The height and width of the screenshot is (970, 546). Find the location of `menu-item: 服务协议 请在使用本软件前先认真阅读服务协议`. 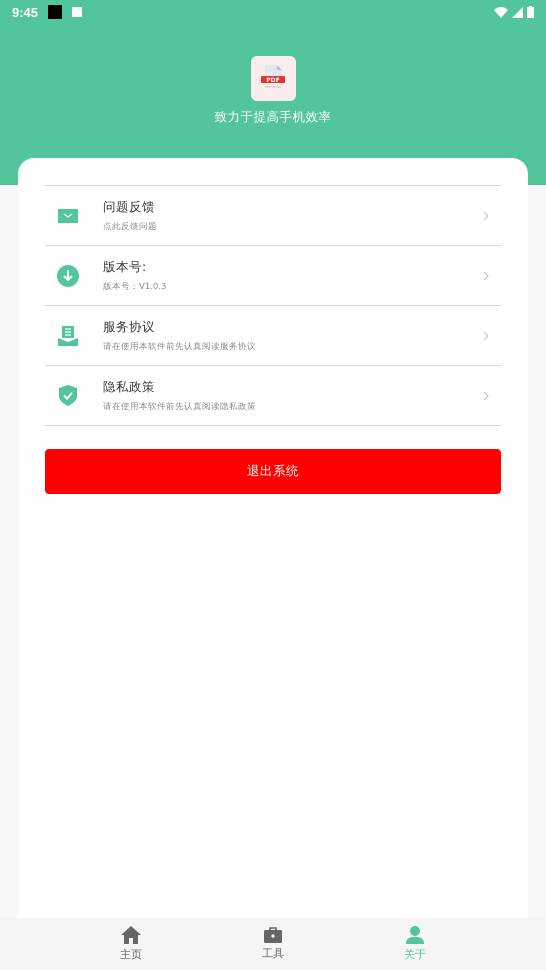

menu-item: 服务协议 请在使用本软件前先认真阅读服务协议 is located at coordinates (273, 336).